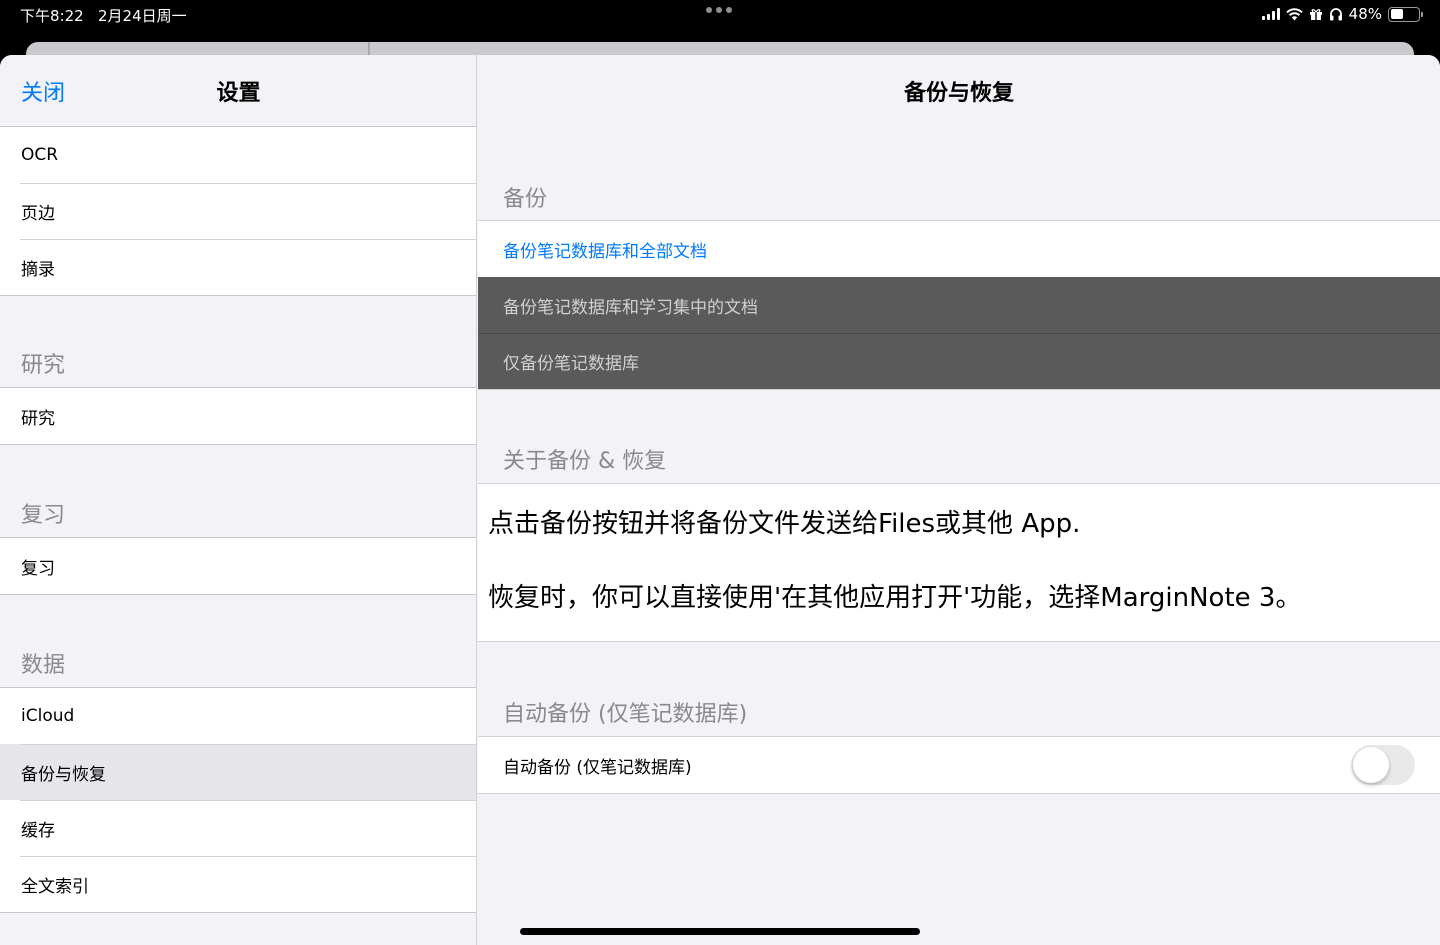 The height and width of the screenshot is (945, 1440). I want to click on cellular-signal-icon, so click(1270, 14).